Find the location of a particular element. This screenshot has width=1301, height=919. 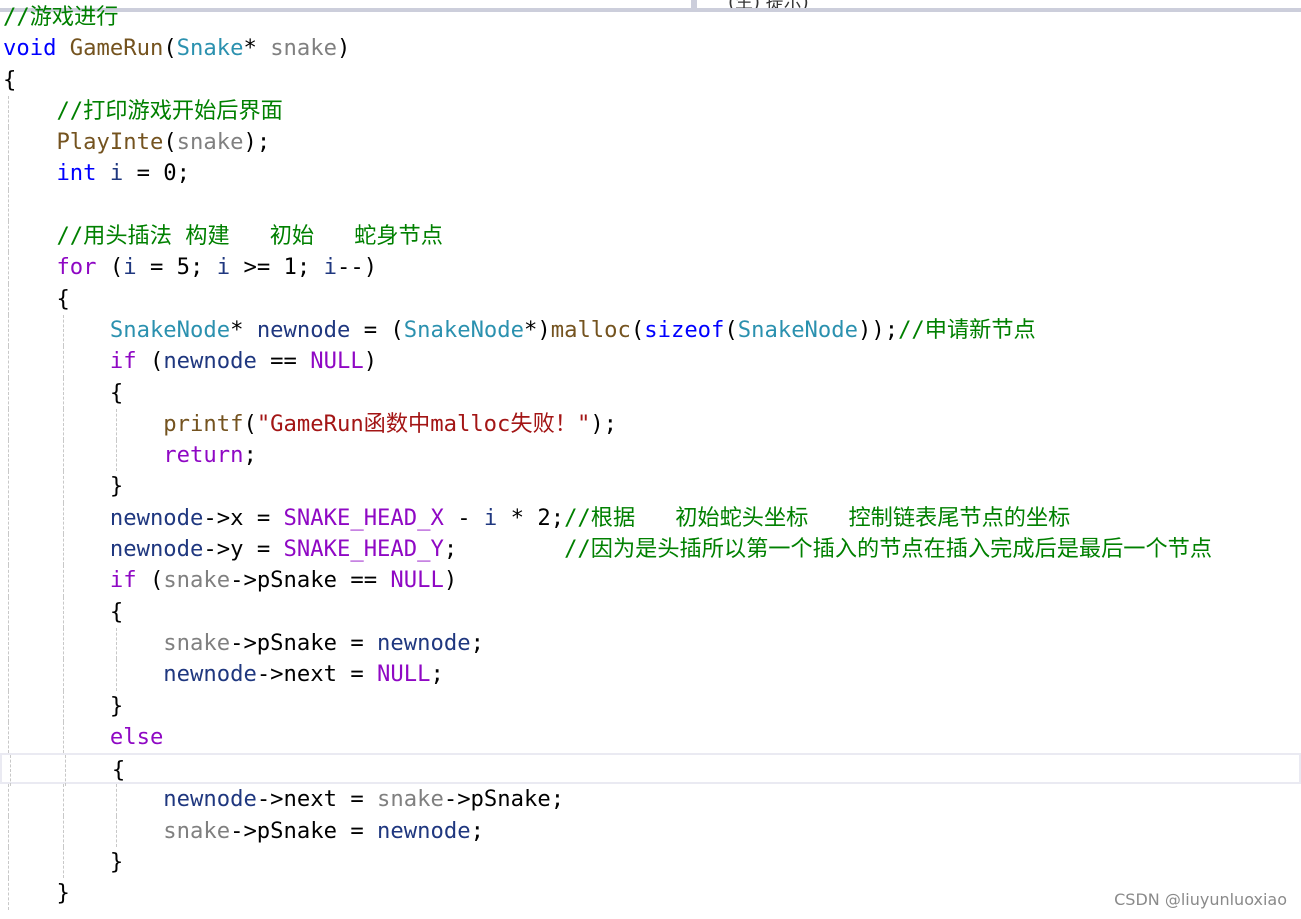

code-line: printf("GameRun函数中malloc失败！"); is located at coordinates (650, 424).